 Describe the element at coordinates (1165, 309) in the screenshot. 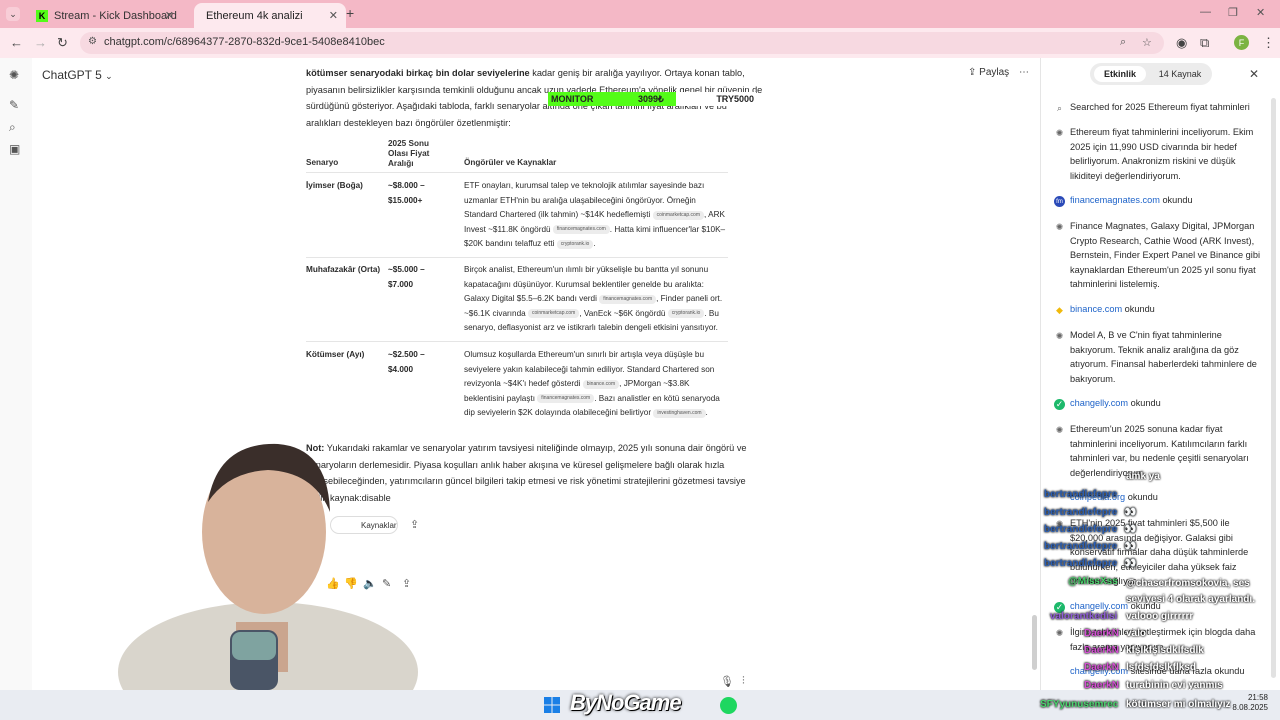

I see `activity-item: binance.com okundu` at that location.